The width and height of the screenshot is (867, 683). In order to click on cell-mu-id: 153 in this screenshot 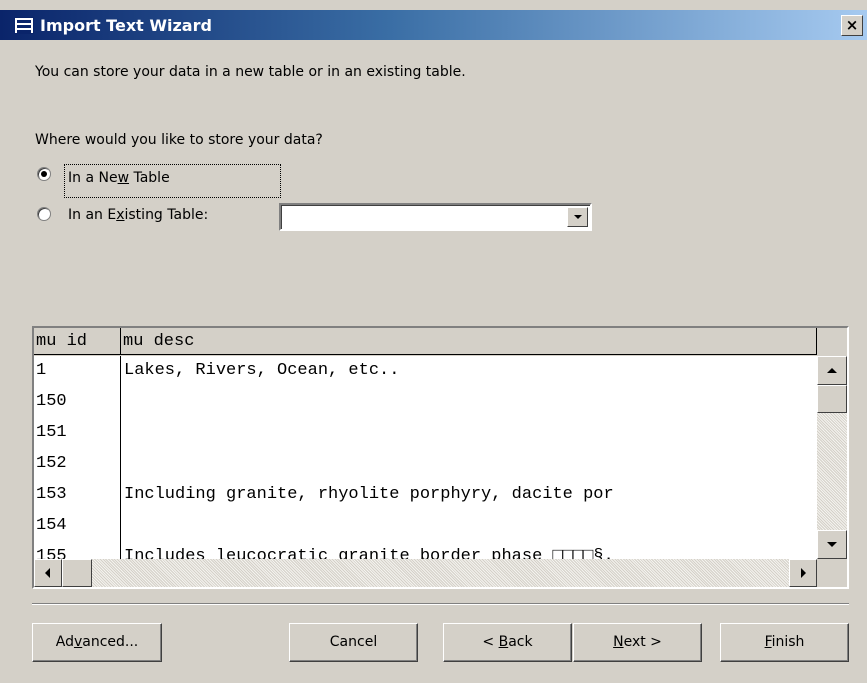, I will do `click(51, 494)`.